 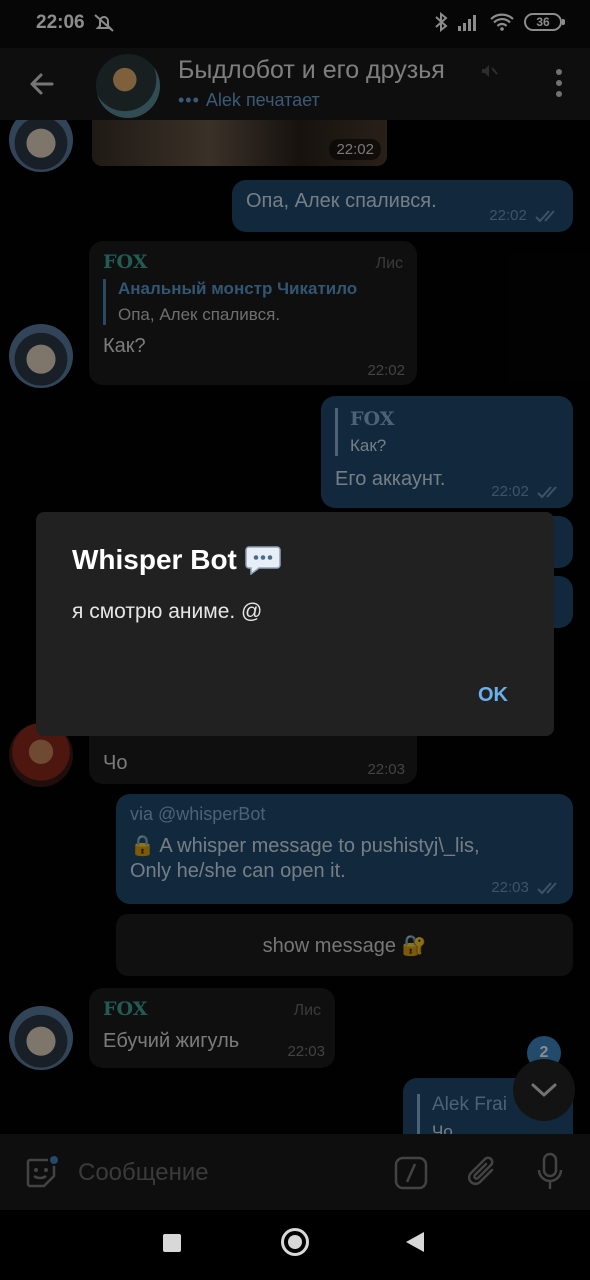 I want to click on dialog-message: я смотрю аниме. @, so click(x=167, y=611).